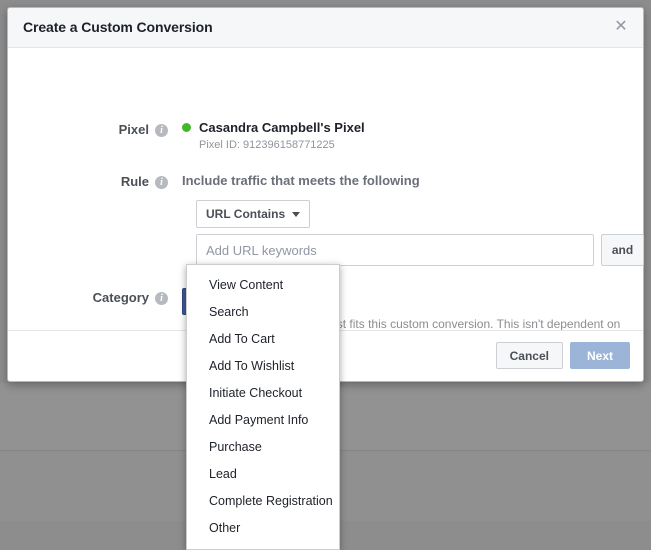  Describe the element at coordinates (263, 420) in the screenshot. I see `category-option: Add Payment Info` at that location.